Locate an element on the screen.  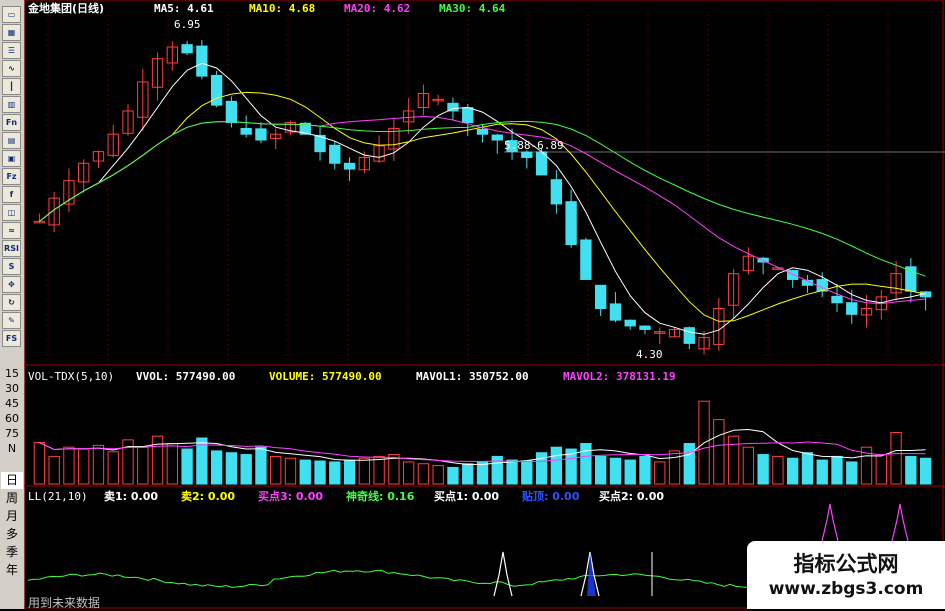
volume-value: MAVOL2: 378131.19 is located at coordinates (619, 376).